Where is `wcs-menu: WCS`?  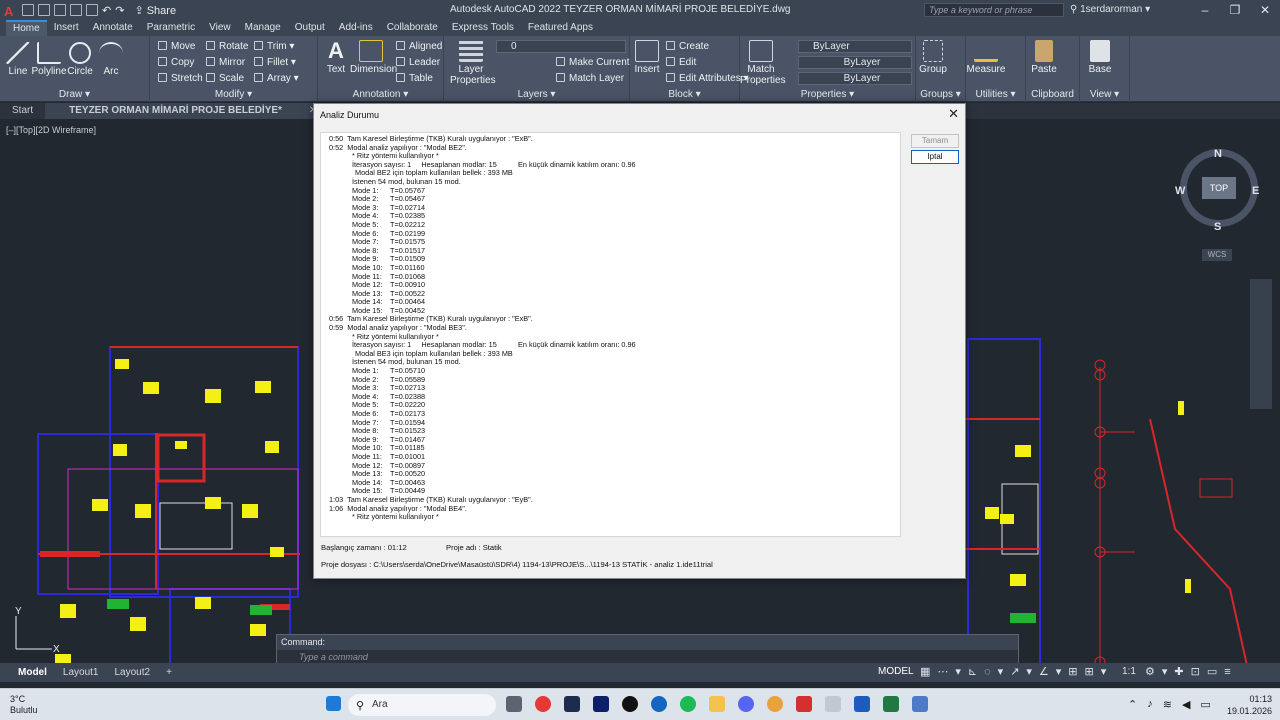 wcs-menu: WCS is located at coordinates (1217, 255).